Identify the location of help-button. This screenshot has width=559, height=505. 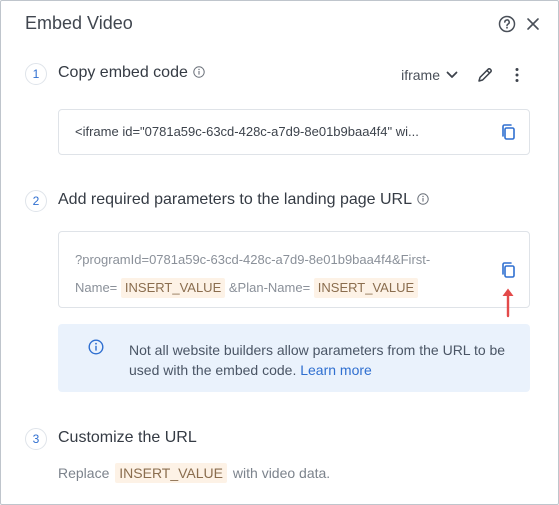
(507, 24).